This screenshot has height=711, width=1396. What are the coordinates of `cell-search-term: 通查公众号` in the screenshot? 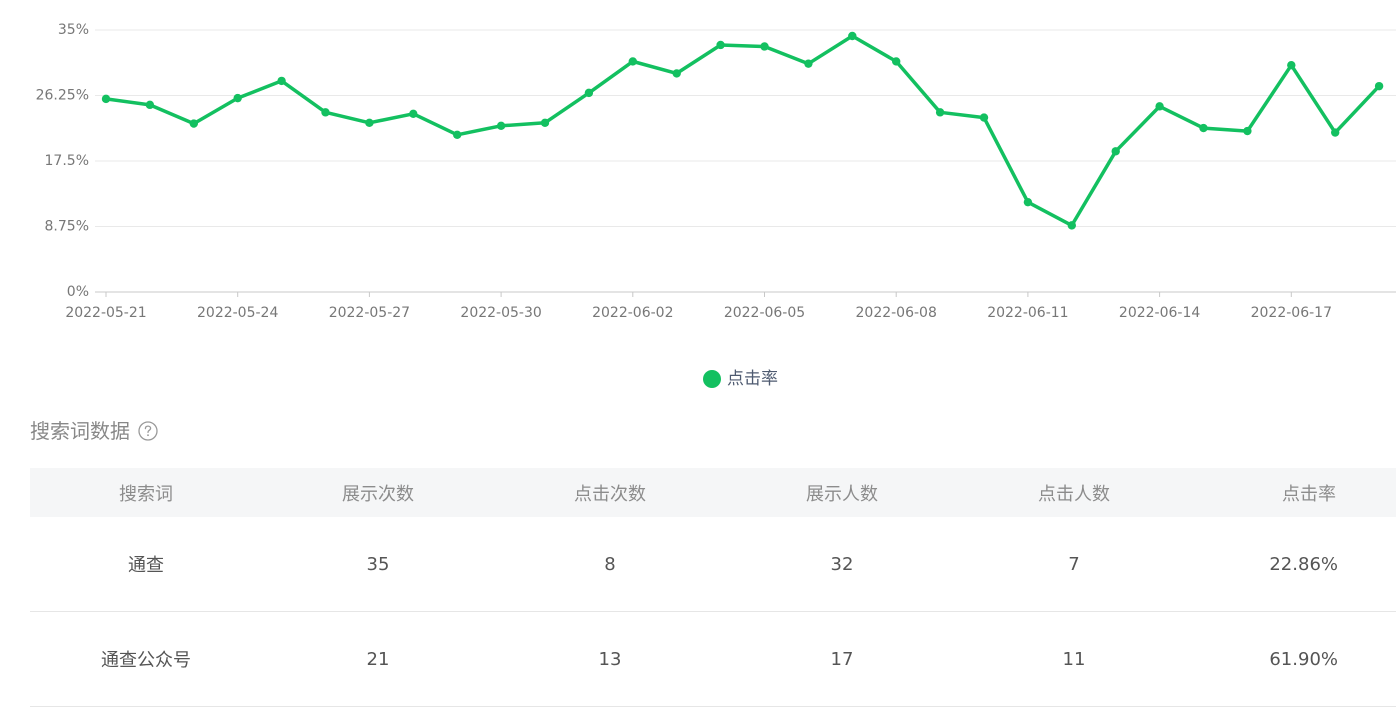 It's located at (146, 660).